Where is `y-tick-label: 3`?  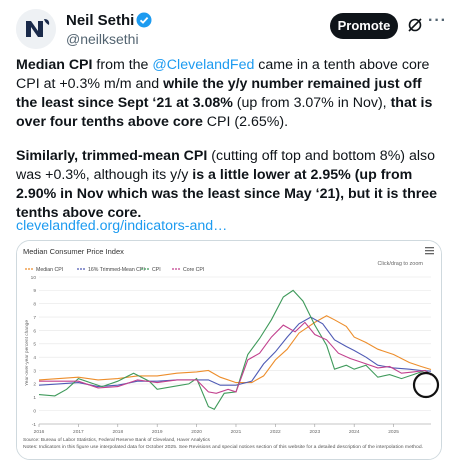 y-tick-label: 3 is located at coordinates (34, 371).